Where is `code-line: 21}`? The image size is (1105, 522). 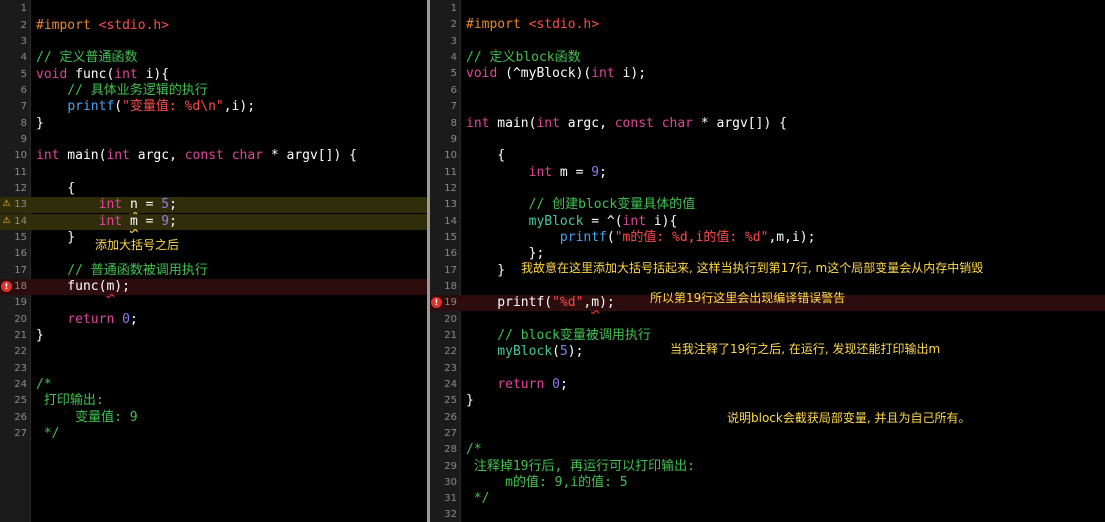 code-line: 21} is located at coordinates (213, 336).